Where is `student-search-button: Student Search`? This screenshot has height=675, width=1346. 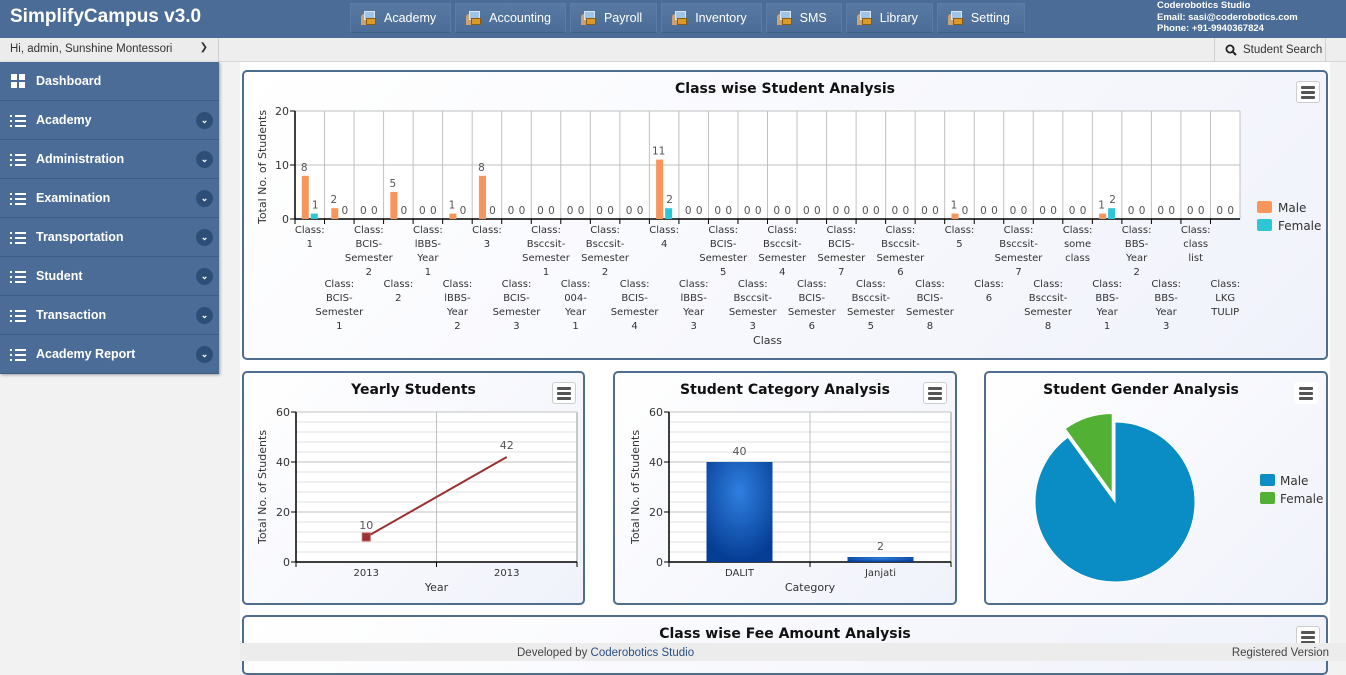
student-search-button: Student Search is located at coordinates (1270, 50).